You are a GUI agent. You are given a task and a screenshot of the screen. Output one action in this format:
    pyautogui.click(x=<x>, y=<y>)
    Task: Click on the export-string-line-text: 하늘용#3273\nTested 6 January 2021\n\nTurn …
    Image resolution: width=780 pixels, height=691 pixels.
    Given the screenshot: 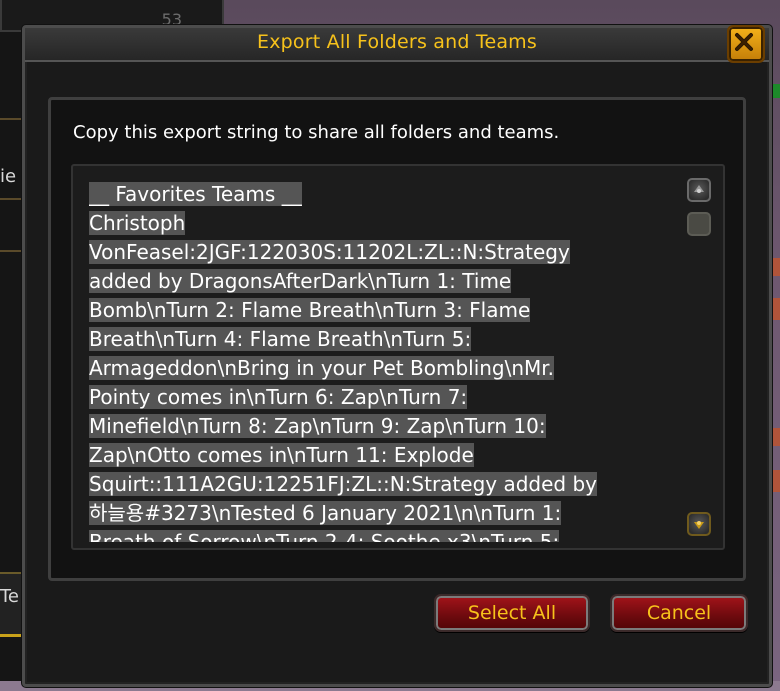 What is the action you would take?
    pyautogui.click(x=325, y=513)
    